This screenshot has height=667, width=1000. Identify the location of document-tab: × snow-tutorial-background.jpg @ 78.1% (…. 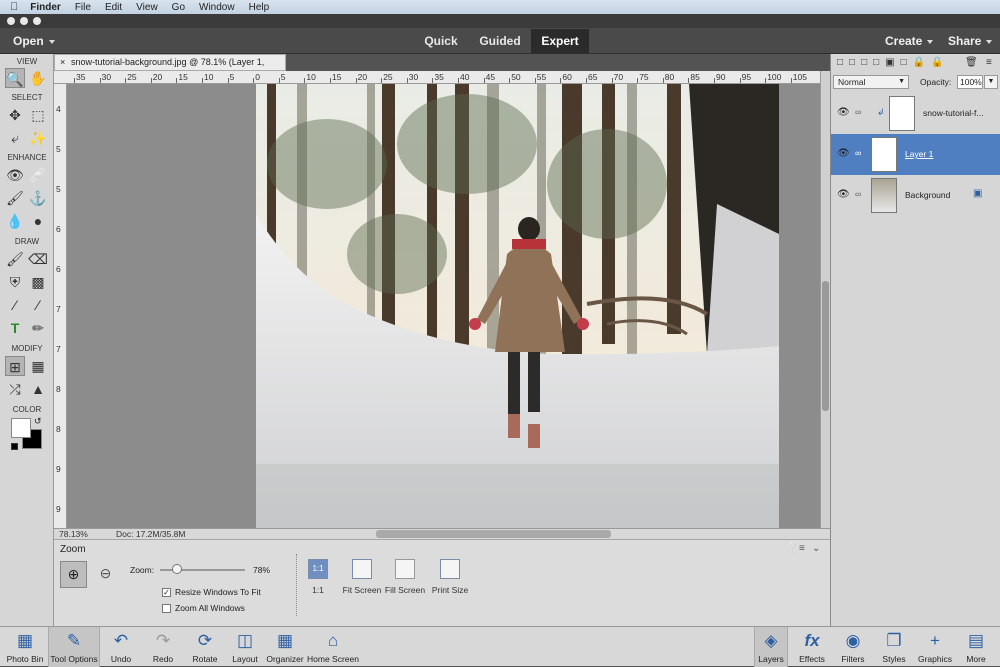
(170, 68).